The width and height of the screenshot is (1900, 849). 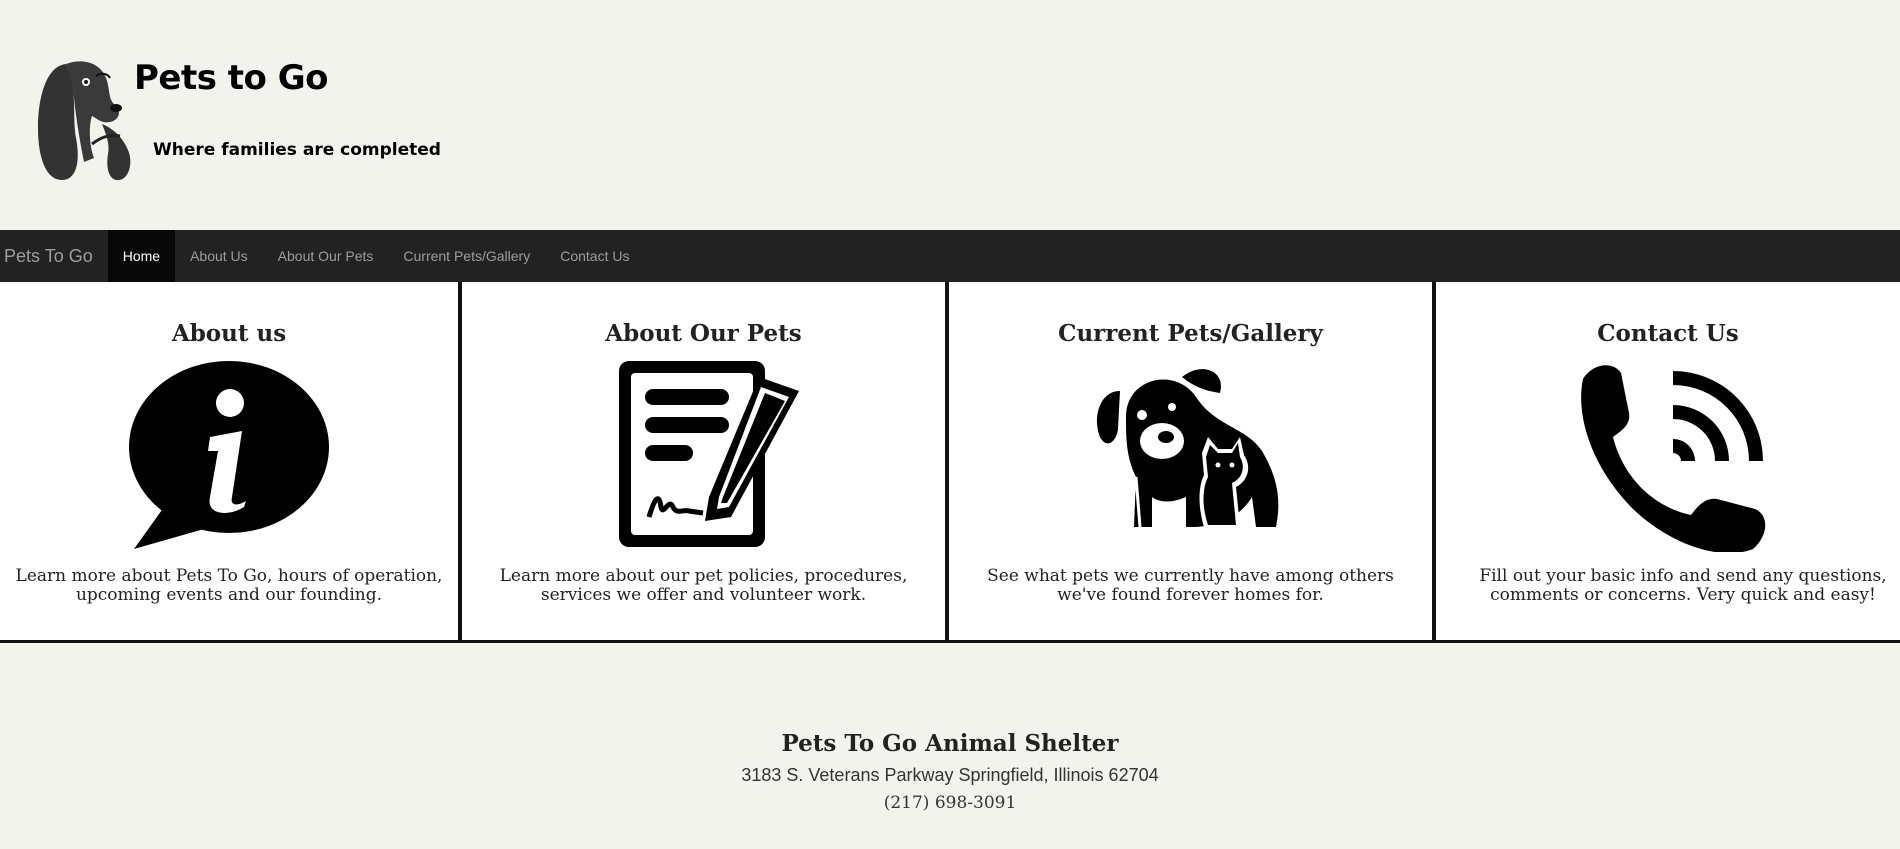 What do you see at coordinates (1668, 333) in the screenshot?
I see `card-title: Contact Us` at bounding box center [1668, 333].